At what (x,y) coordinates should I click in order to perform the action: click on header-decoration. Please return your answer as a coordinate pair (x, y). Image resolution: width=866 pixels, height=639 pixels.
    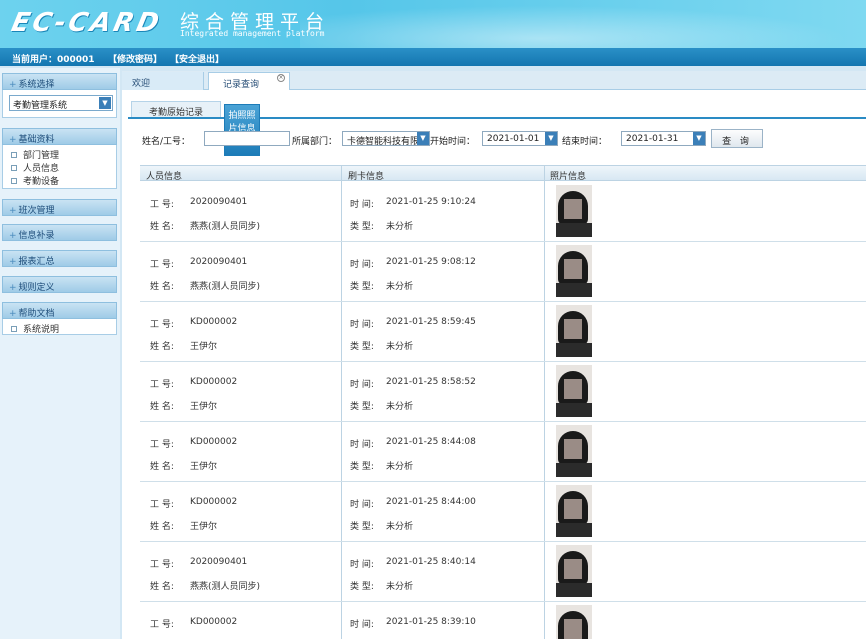
    Looking at the image, I should click on (583, 24).